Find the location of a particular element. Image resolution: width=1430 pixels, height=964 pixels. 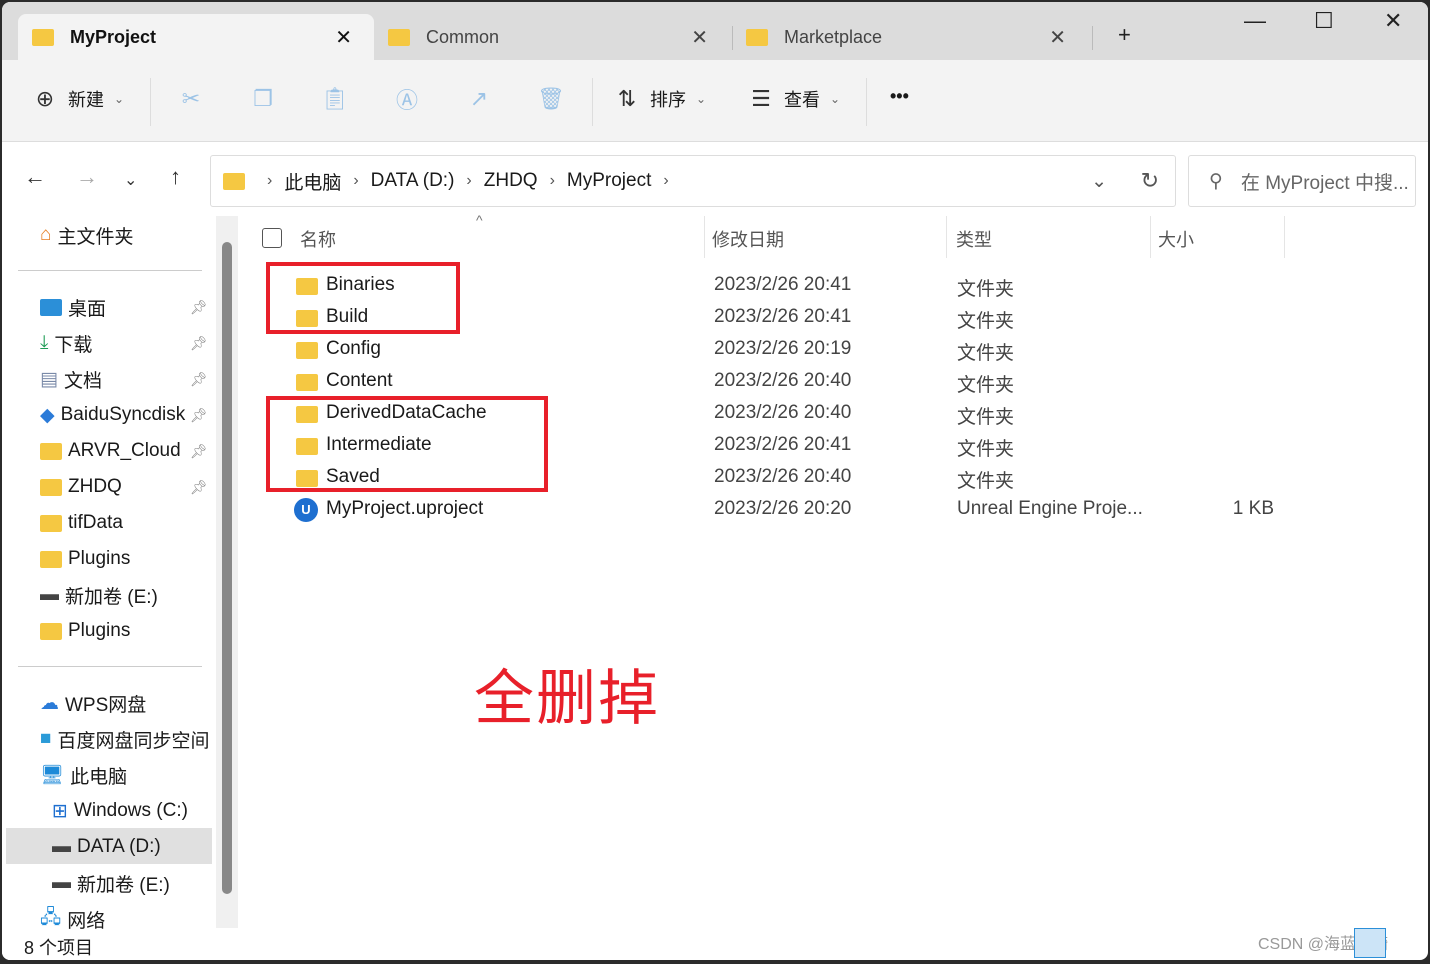

tab-myproject: MyProject ✕ is located at coordinates (196, 37).